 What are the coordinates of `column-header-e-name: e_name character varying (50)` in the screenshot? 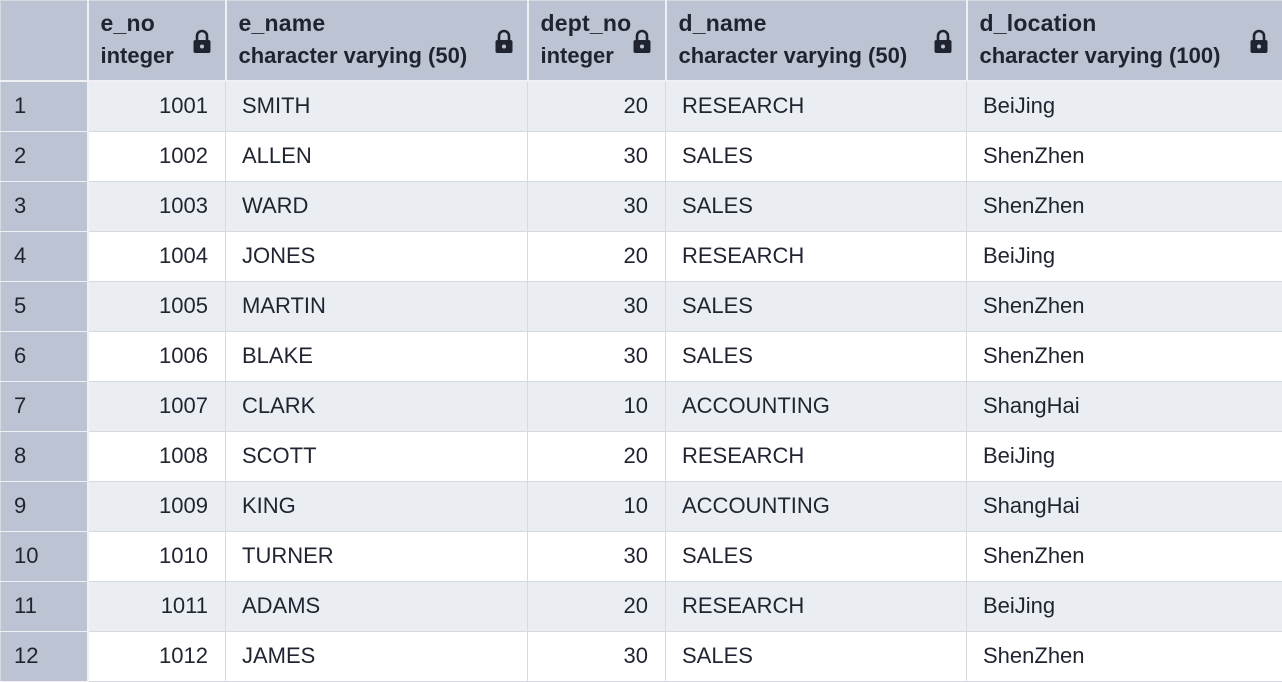 It's located at (377, 41).